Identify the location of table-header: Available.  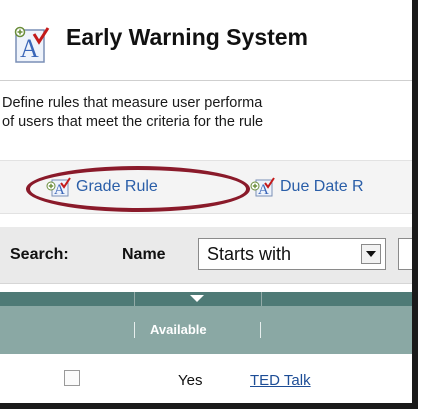
(206, 330).